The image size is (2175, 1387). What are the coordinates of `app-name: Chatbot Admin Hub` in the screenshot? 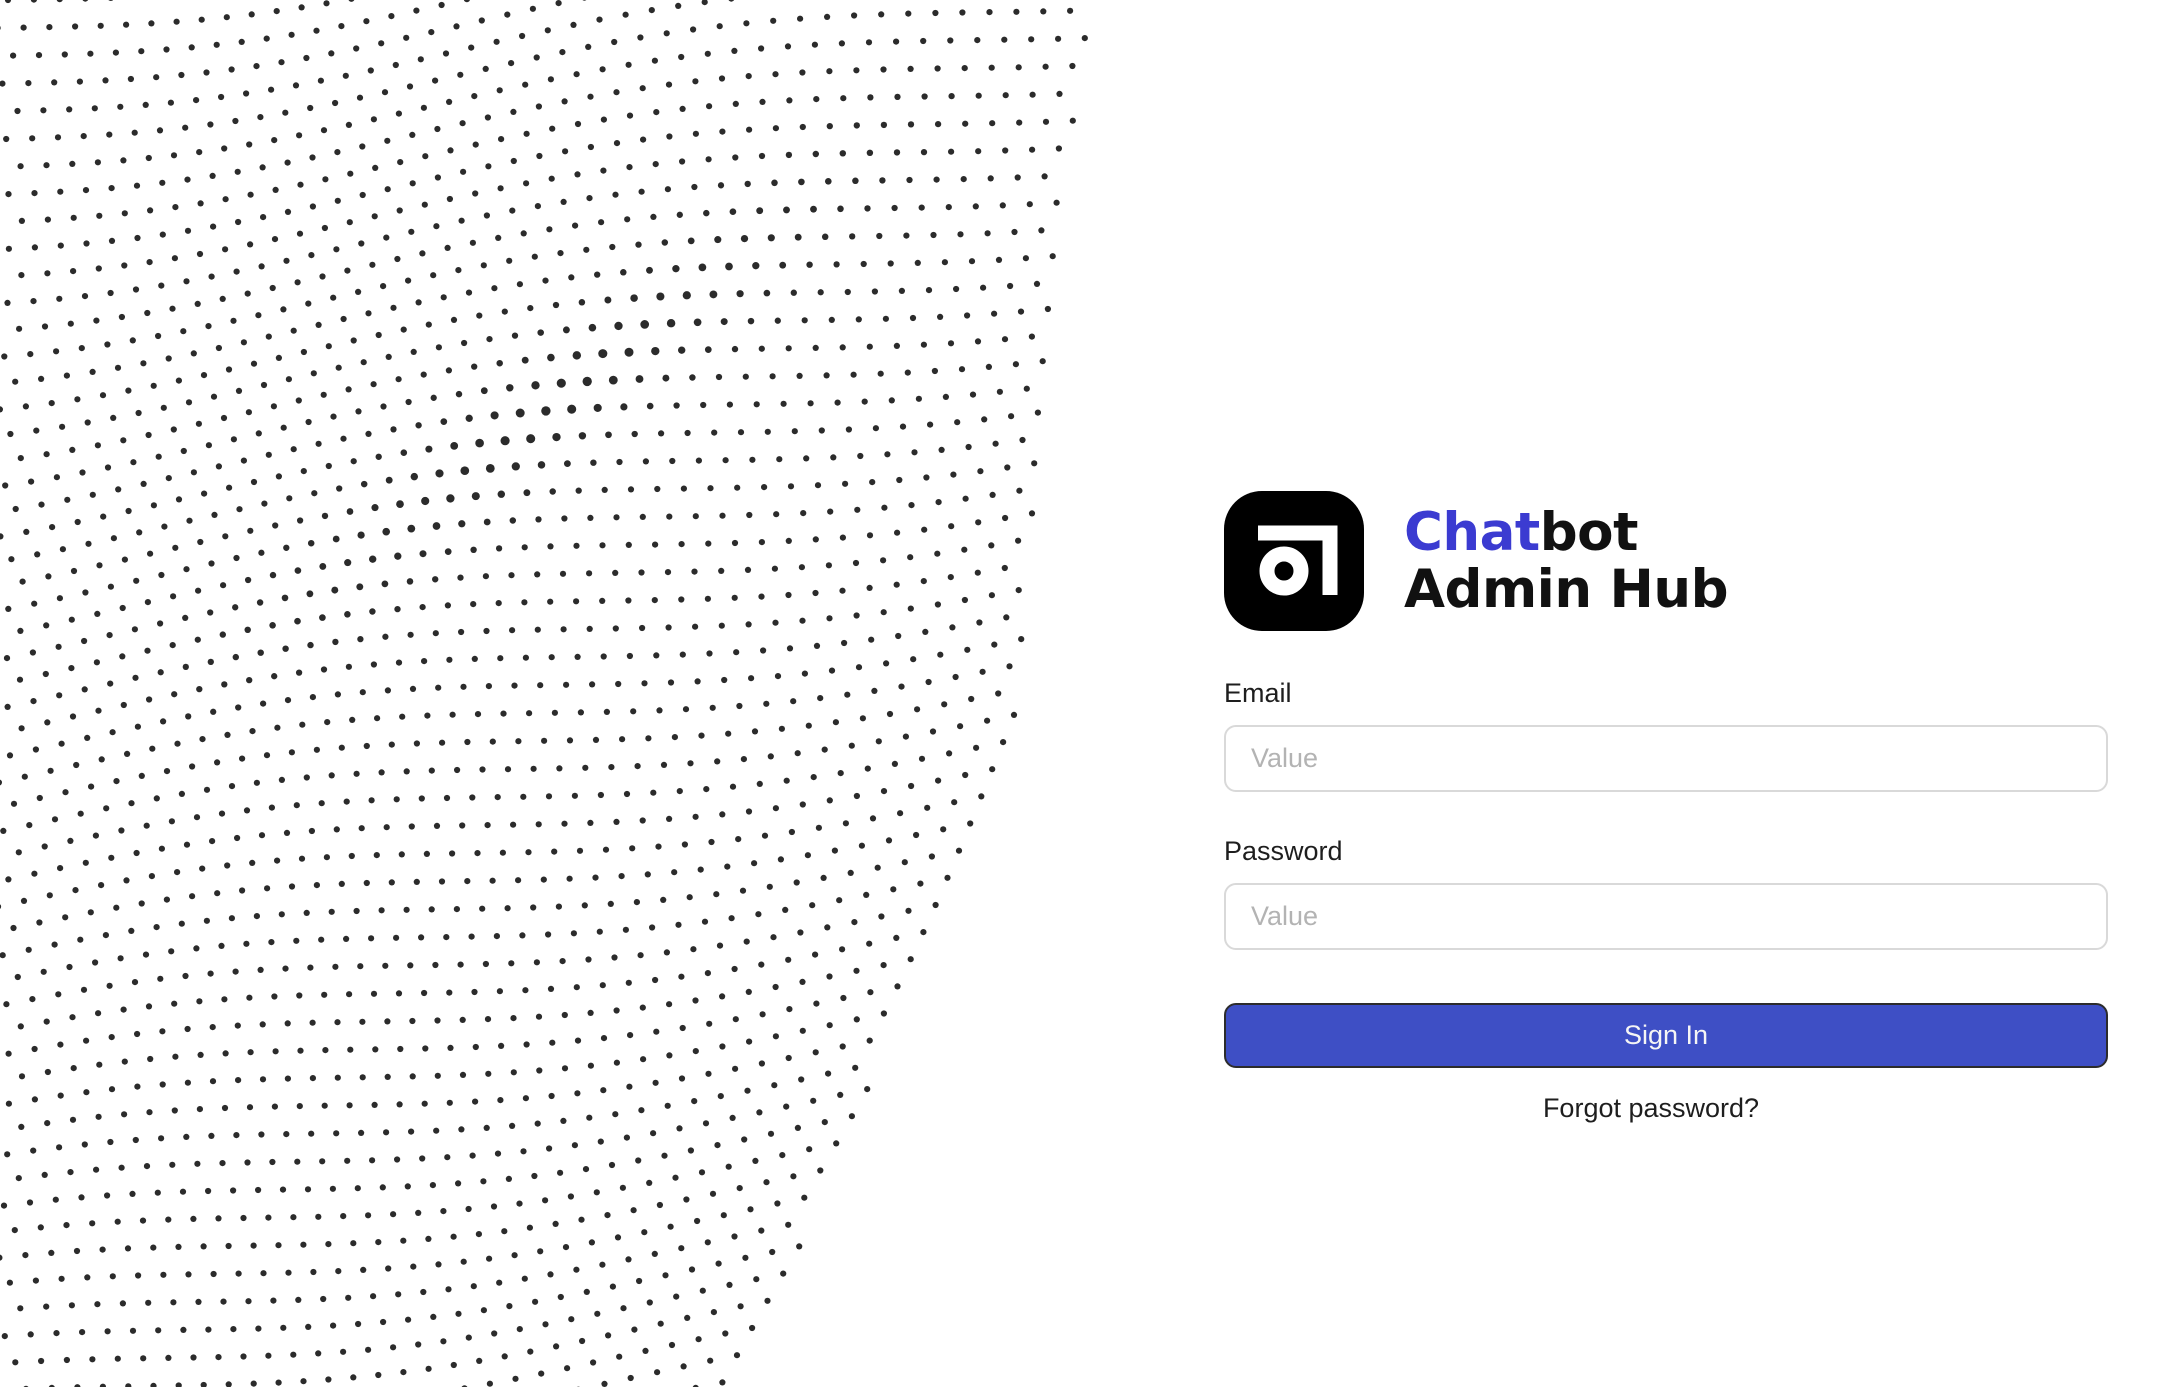 It's located at (1566, 562).